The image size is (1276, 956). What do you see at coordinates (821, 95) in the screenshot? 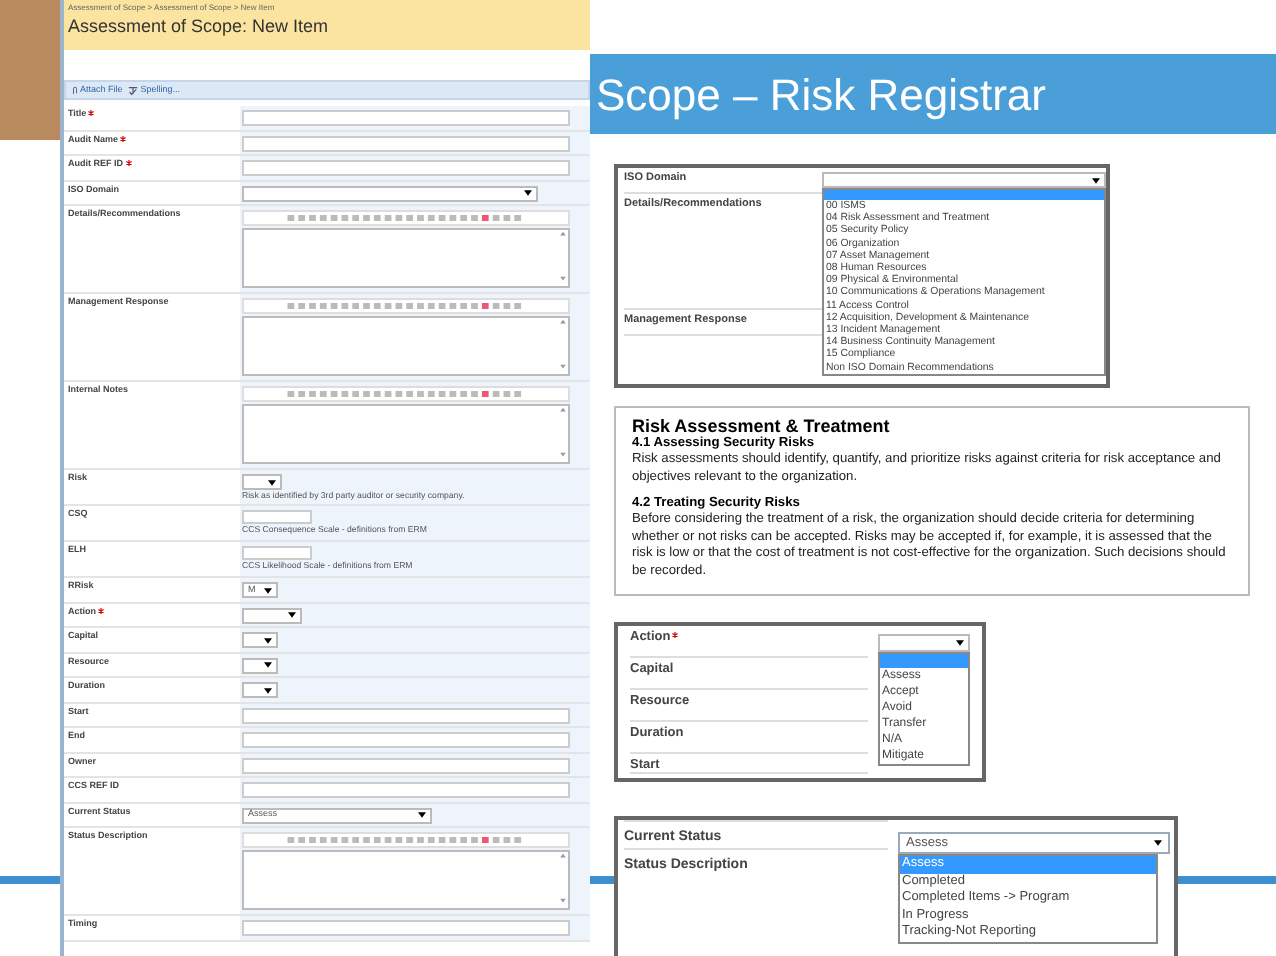
I see `slide-title: Scope – Risk Registrar` at bounding box center [821, 95].